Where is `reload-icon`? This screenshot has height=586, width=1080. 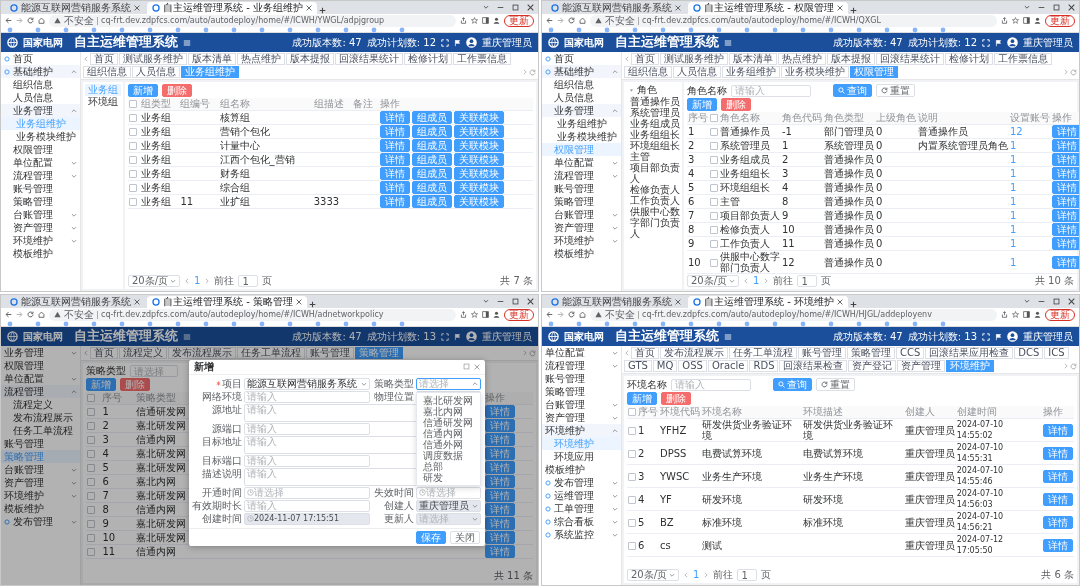
reload-icon is located at coordinates (571, 314).